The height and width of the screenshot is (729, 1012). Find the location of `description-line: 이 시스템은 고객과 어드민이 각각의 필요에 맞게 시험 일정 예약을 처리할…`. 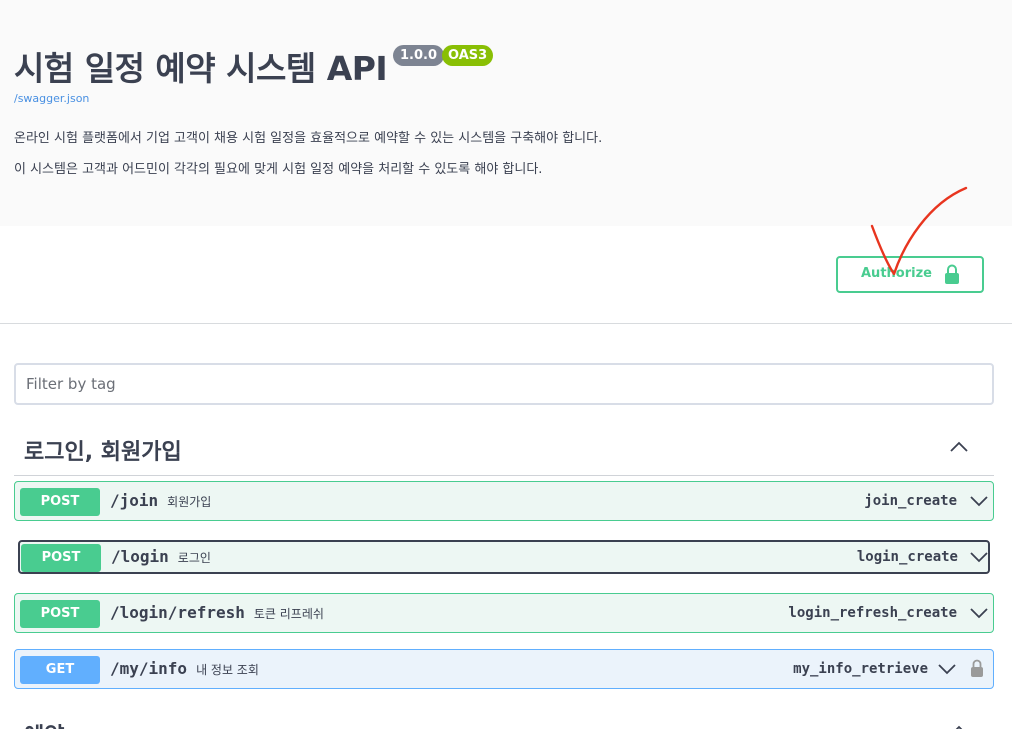

description-line: 이 시스템은 고객과 어드민이 각각의 필요에 맞게 시험 일정 예약을 처리할… is located at coordinates (278, 169).